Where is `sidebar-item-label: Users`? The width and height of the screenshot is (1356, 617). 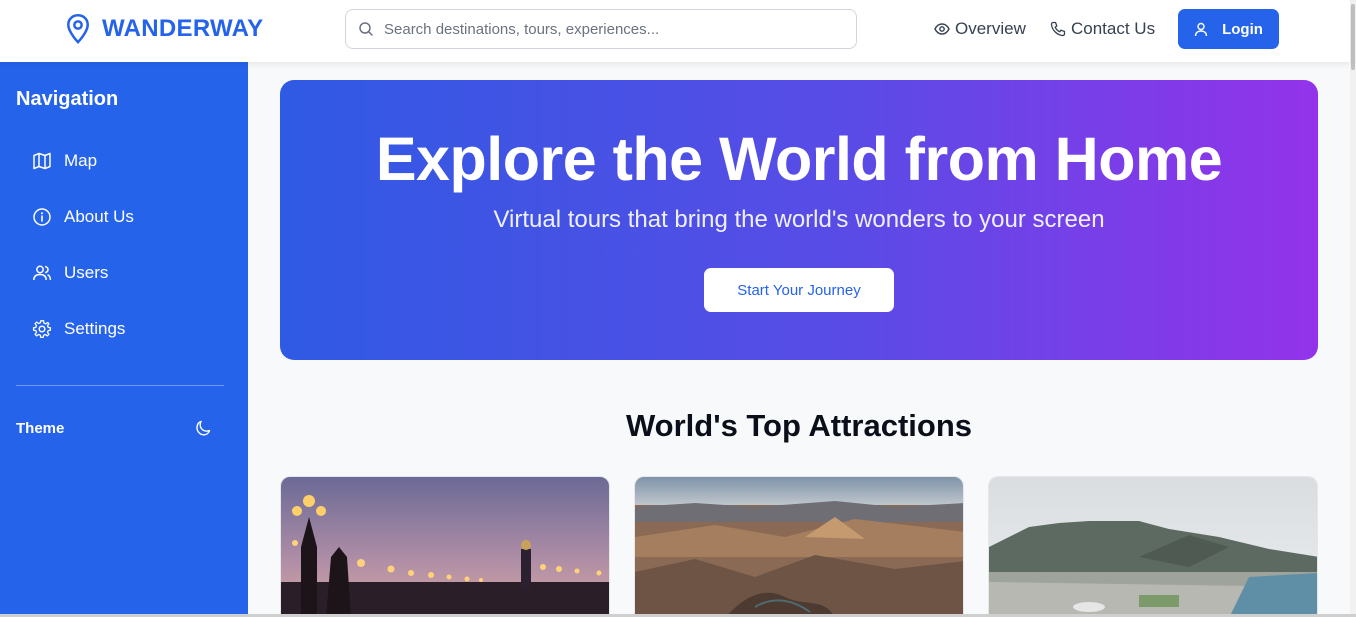 sidebar-item-label: Users is located at coordinates (86, 272).